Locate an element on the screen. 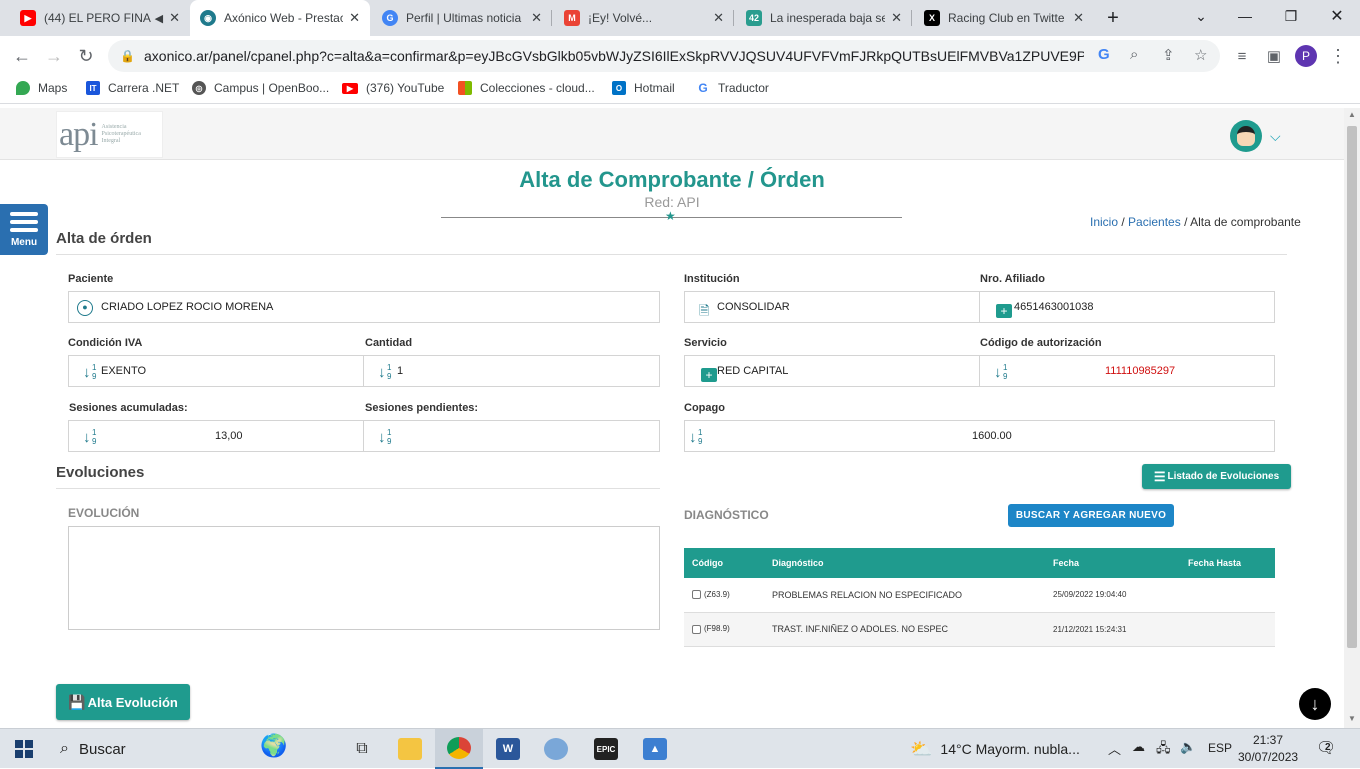 This screenshot has height=769, width=1360. tab-twitter: X Racing Club en Twitte ✕ is located at coordinates (1004, 18).